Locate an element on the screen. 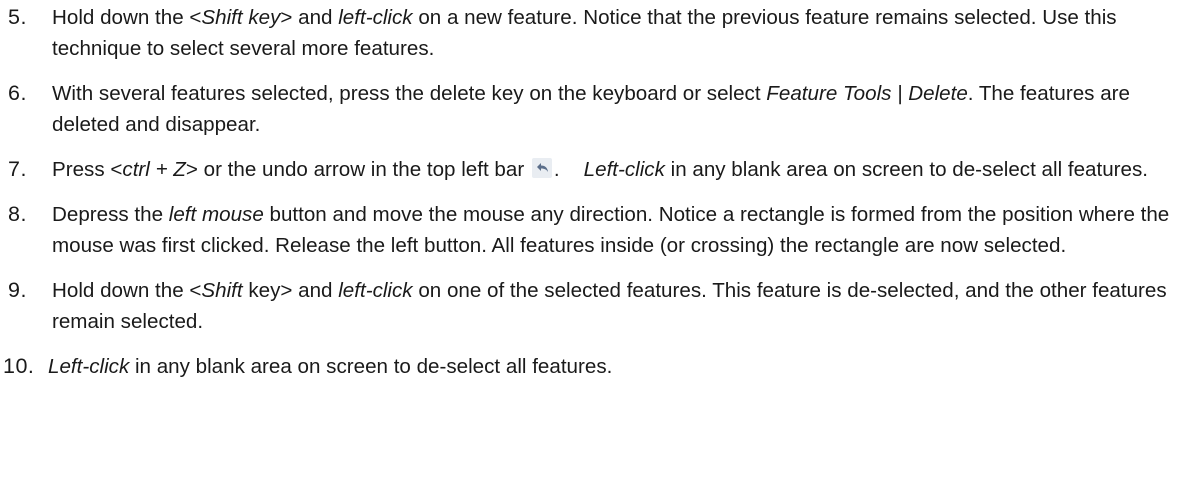  key-name: Shift is located at coordinates (222, 290).